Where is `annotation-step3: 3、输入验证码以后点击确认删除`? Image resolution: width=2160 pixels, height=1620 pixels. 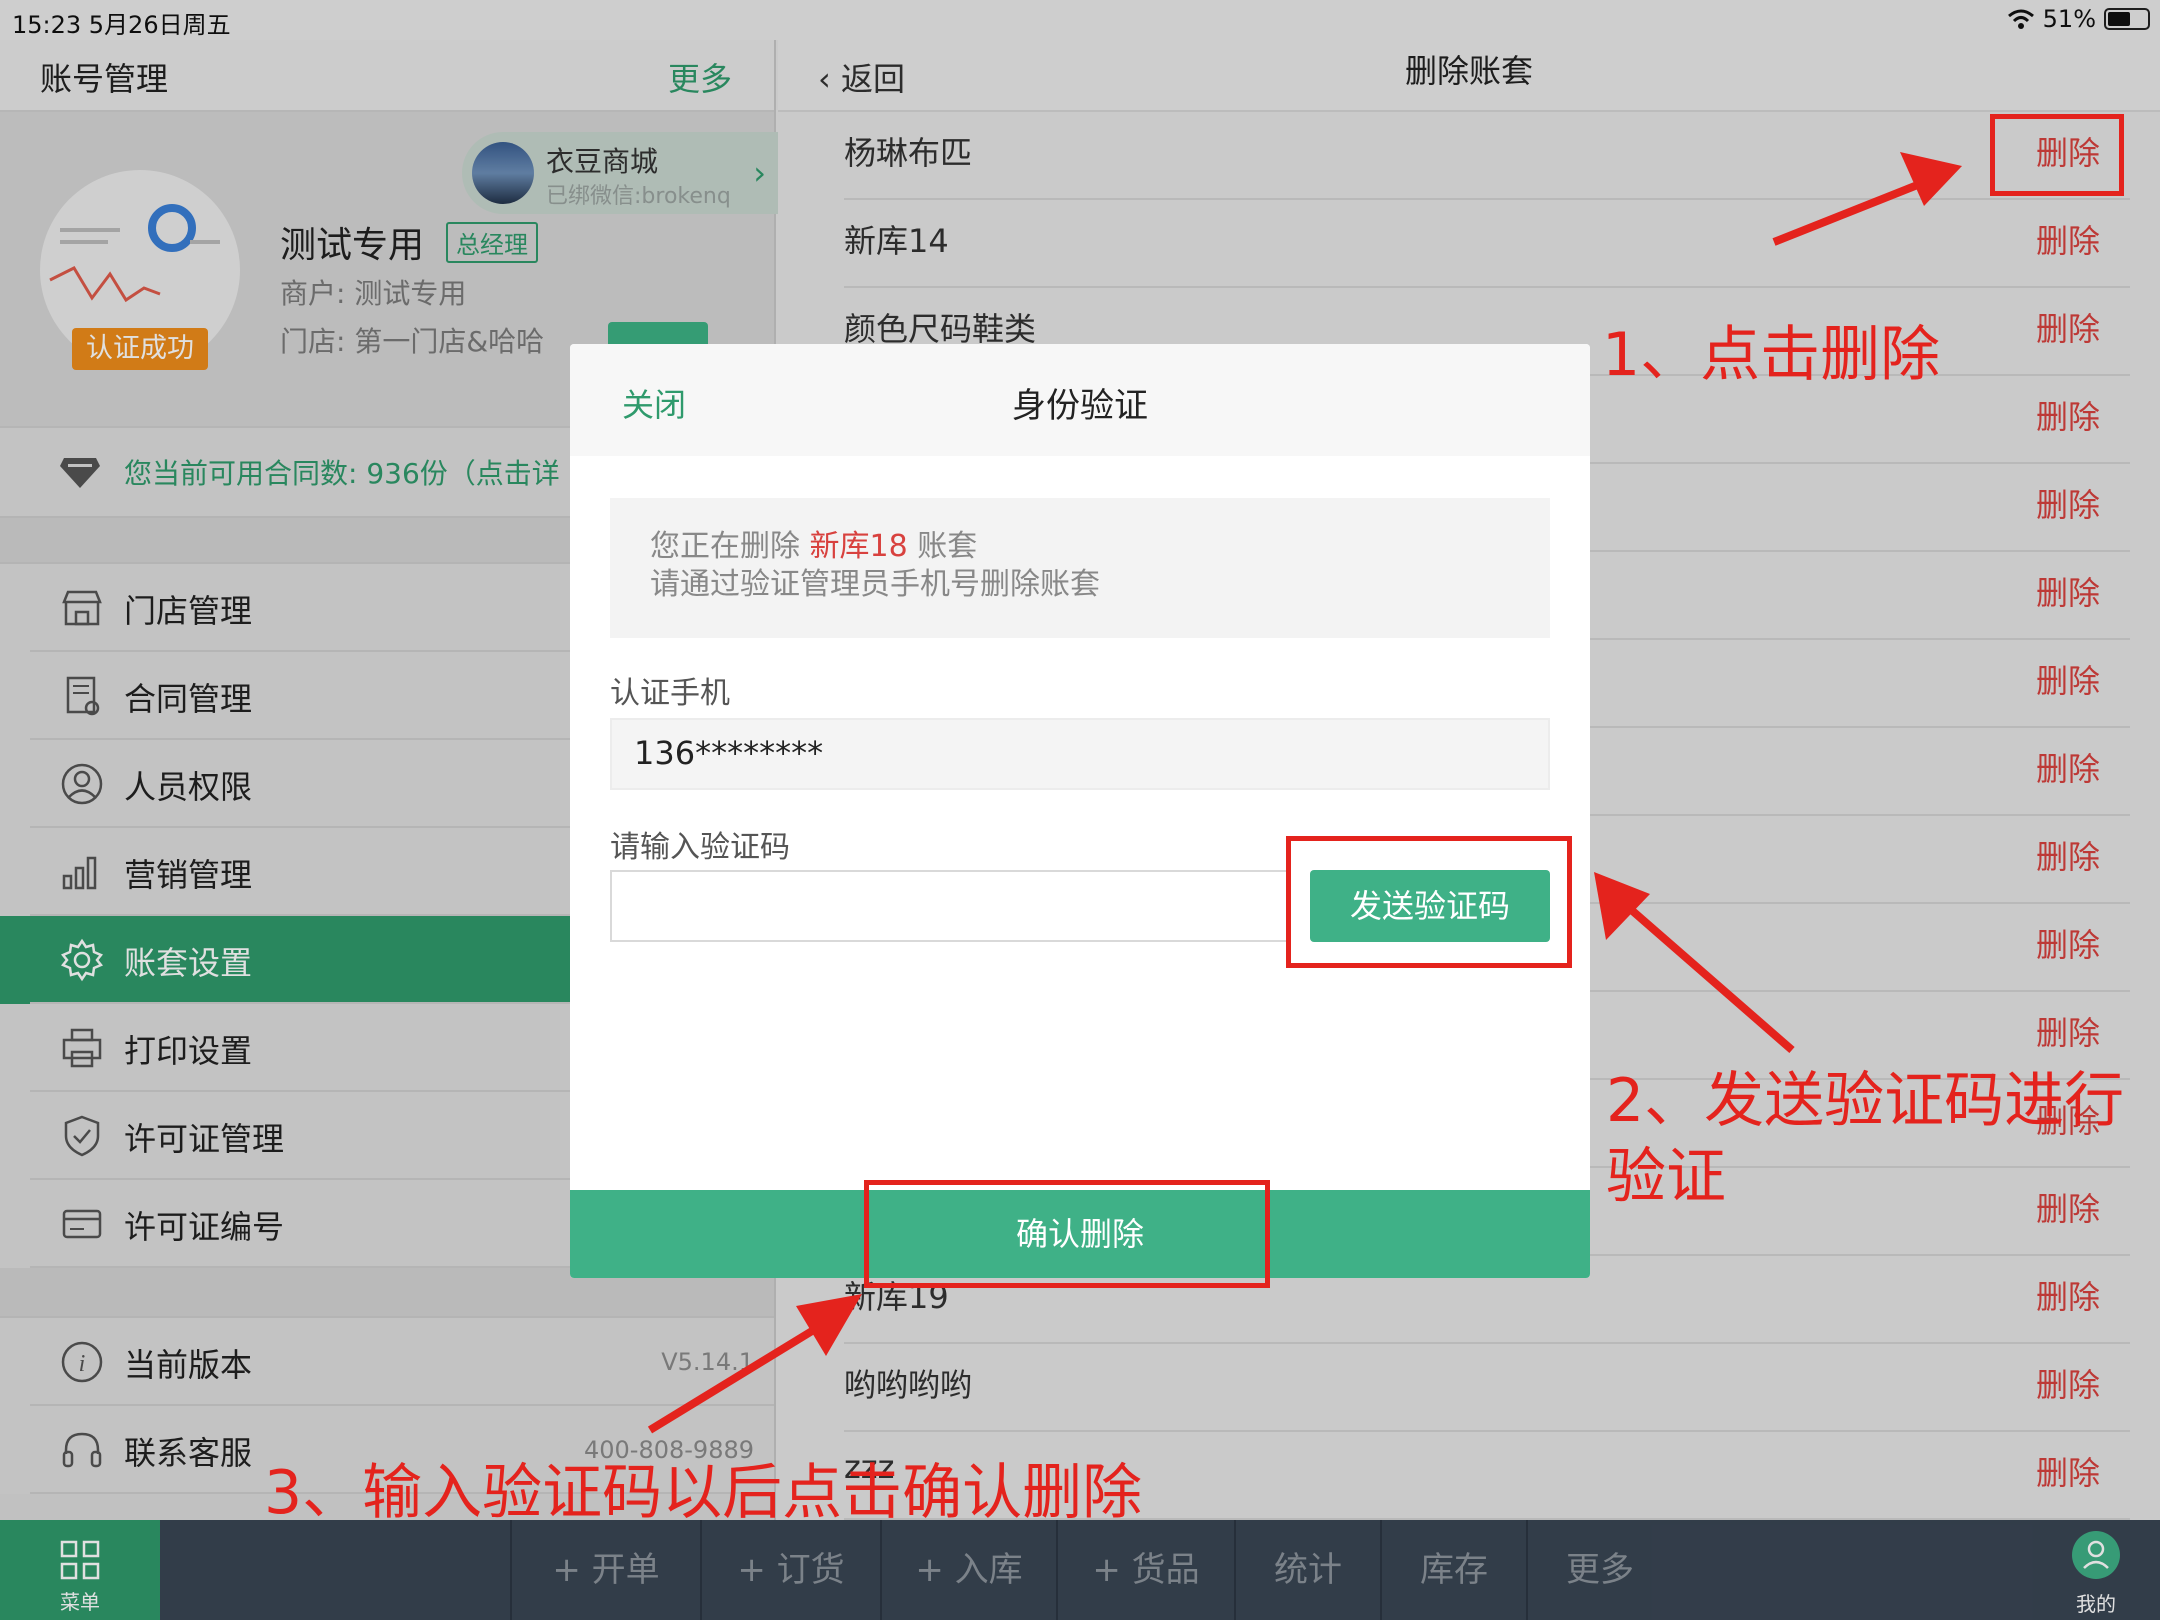 annotation-step3: 3、输入验证码以后点击确认删除 is located at coordinates (703, 1493).